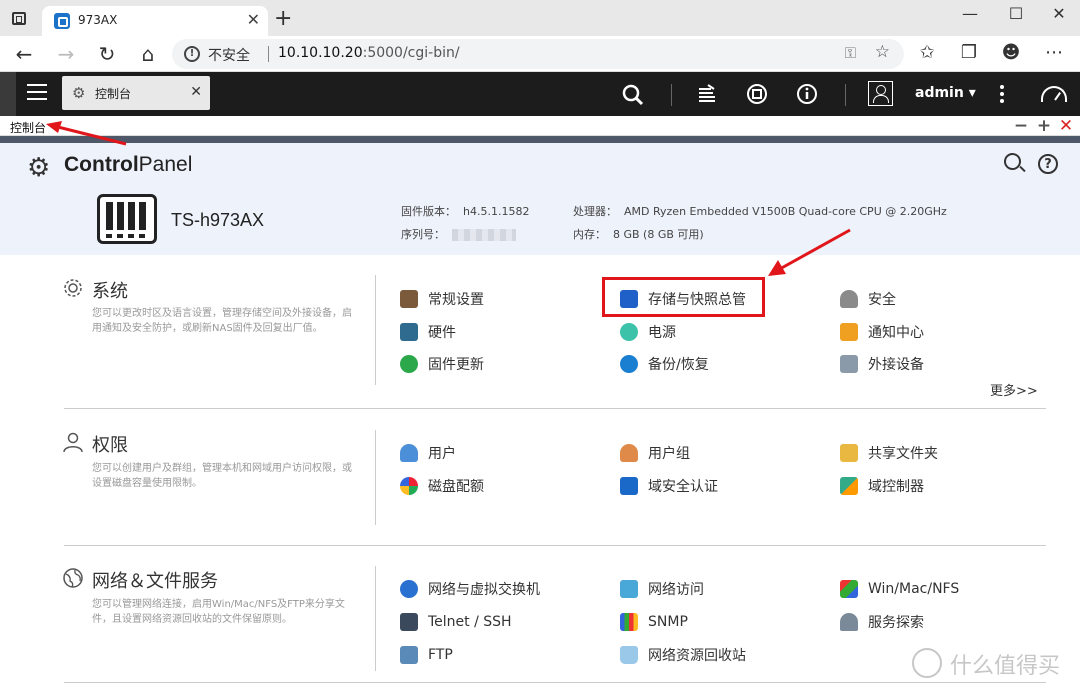 The width and height of the screenshot is (1080, 689). Describe the element at coordinates (148, 54) in the screenshot. I see `home-button: ⌂` at that location.